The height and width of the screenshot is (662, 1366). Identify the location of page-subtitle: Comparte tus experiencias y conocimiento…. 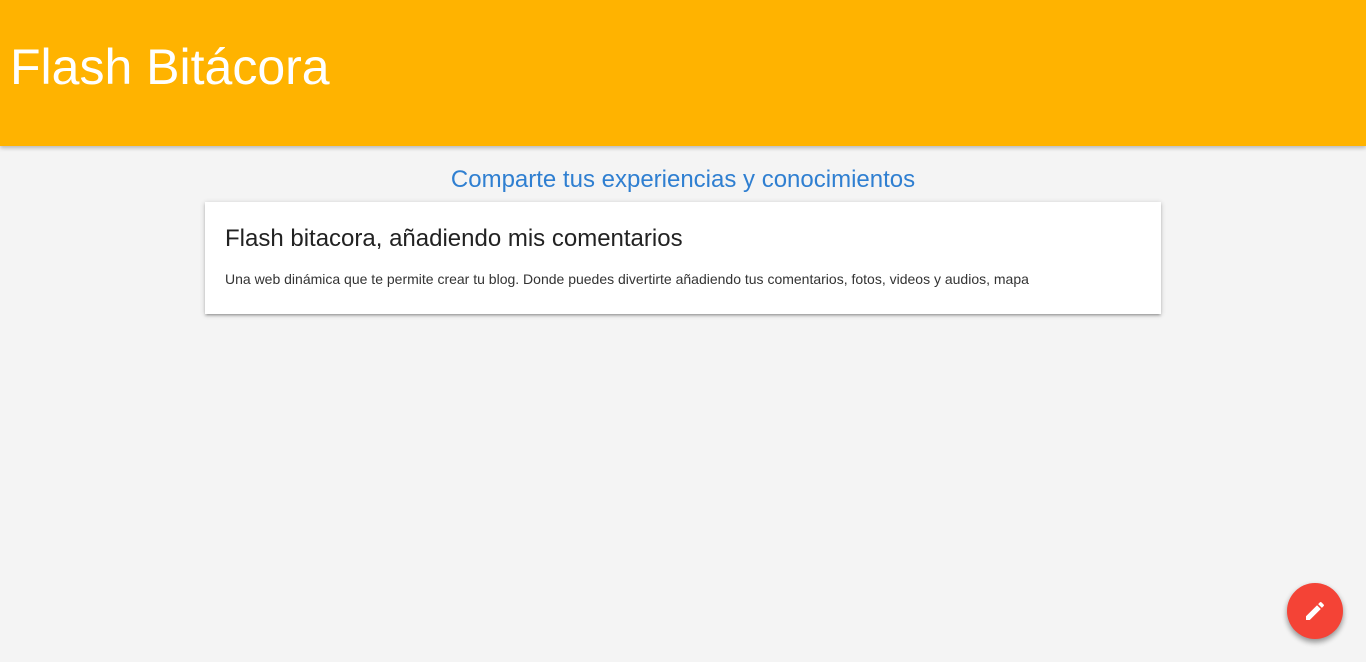
(683, 179).